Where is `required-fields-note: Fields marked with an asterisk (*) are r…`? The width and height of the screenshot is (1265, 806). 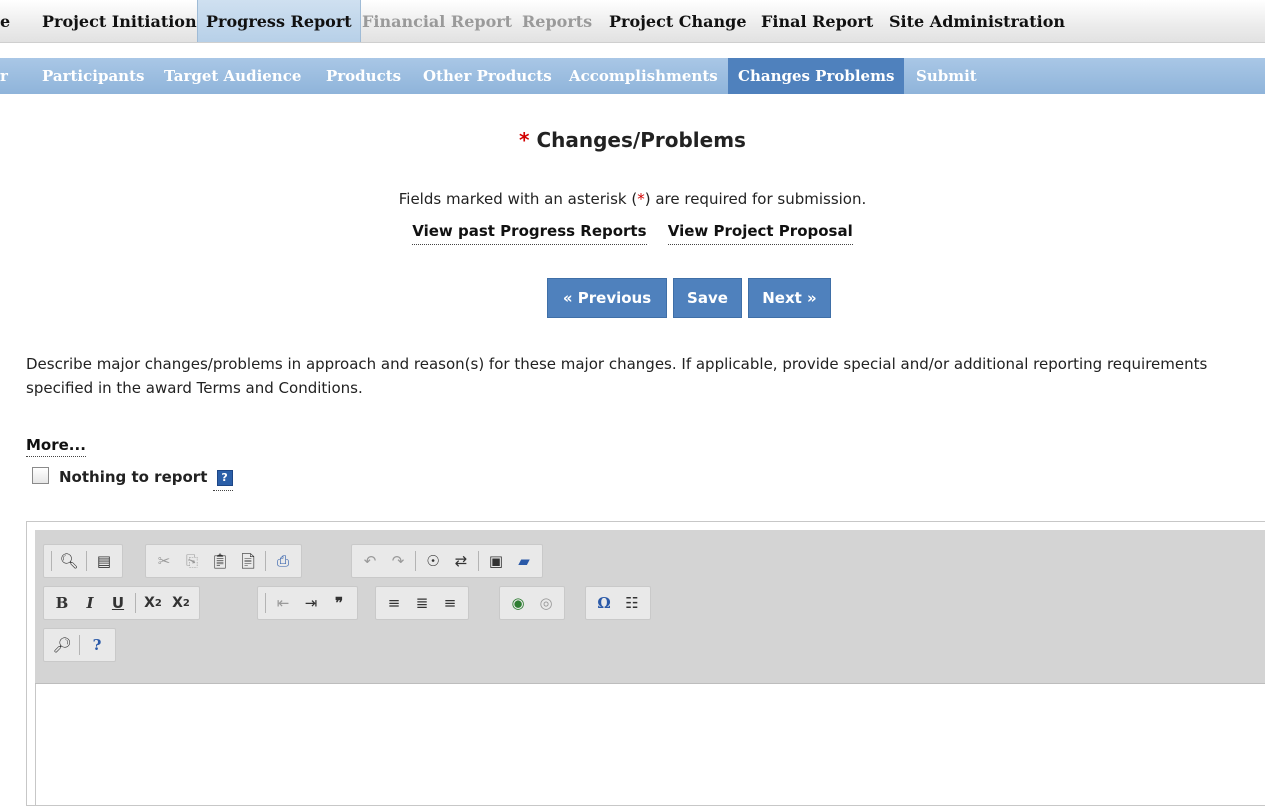
required-fields-note: Fields marked with an asterisk (*) are r… is located at coordinates (632, 199).